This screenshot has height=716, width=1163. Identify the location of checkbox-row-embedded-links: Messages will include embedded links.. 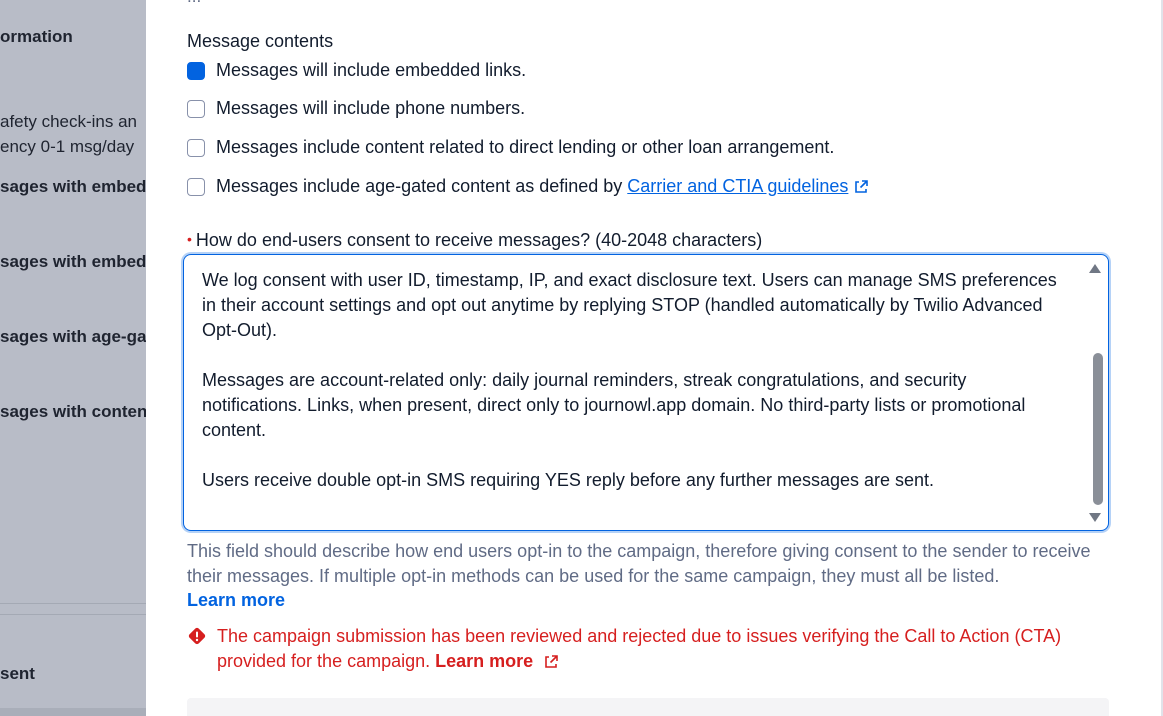
(356, 70).